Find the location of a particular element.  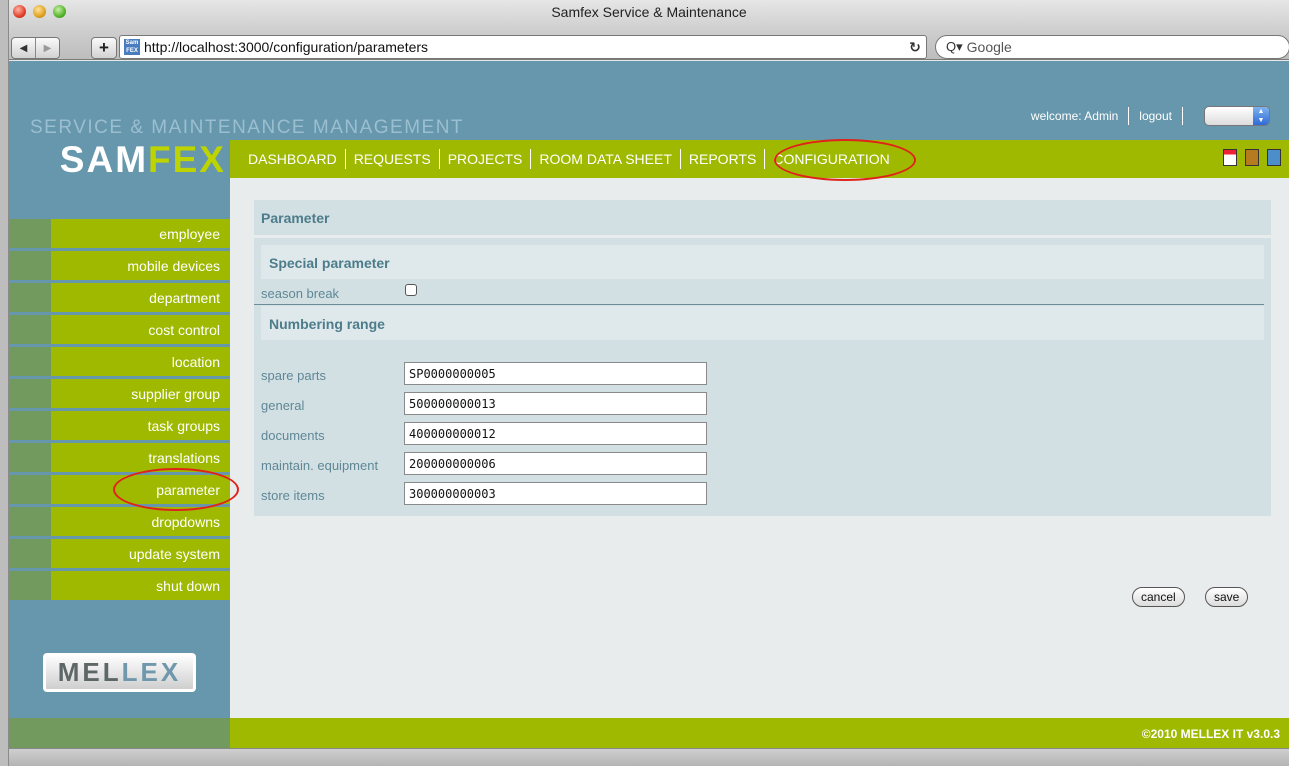

sidebar-item-update-system: update system is located at coordinates (119, 553).